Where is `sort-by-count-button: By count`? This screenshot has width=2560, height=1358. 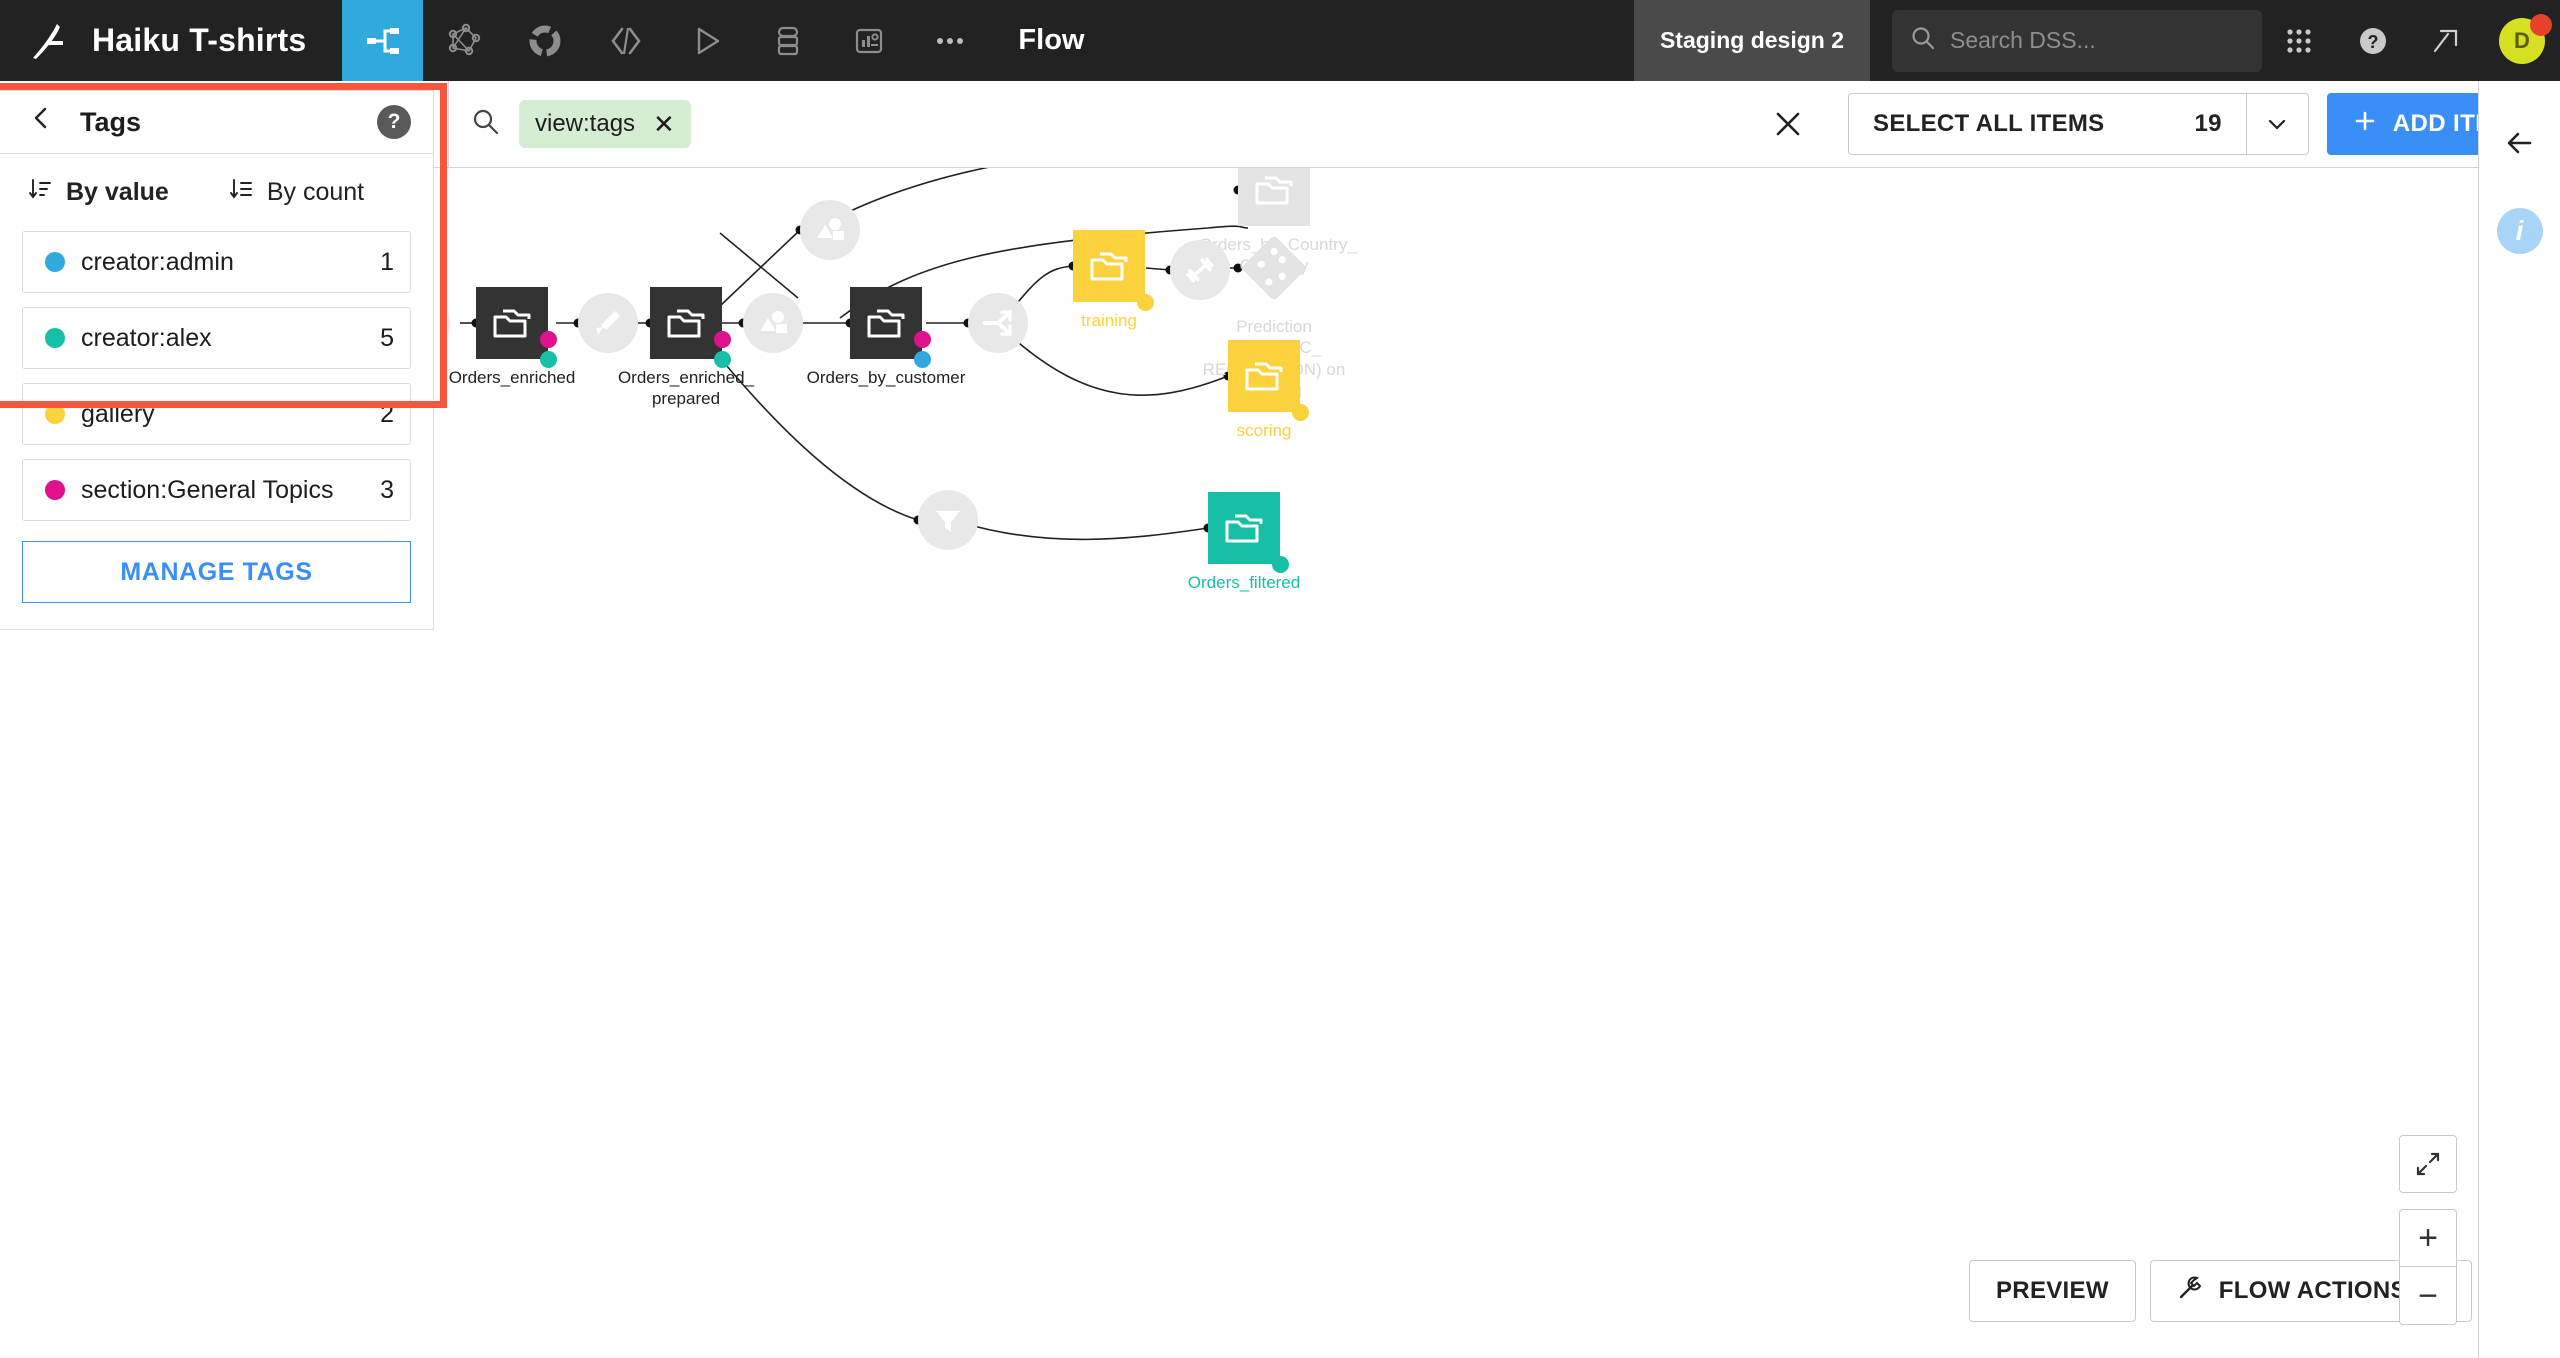
sort-by-count-button: By count is located at coordinates (296, 192).